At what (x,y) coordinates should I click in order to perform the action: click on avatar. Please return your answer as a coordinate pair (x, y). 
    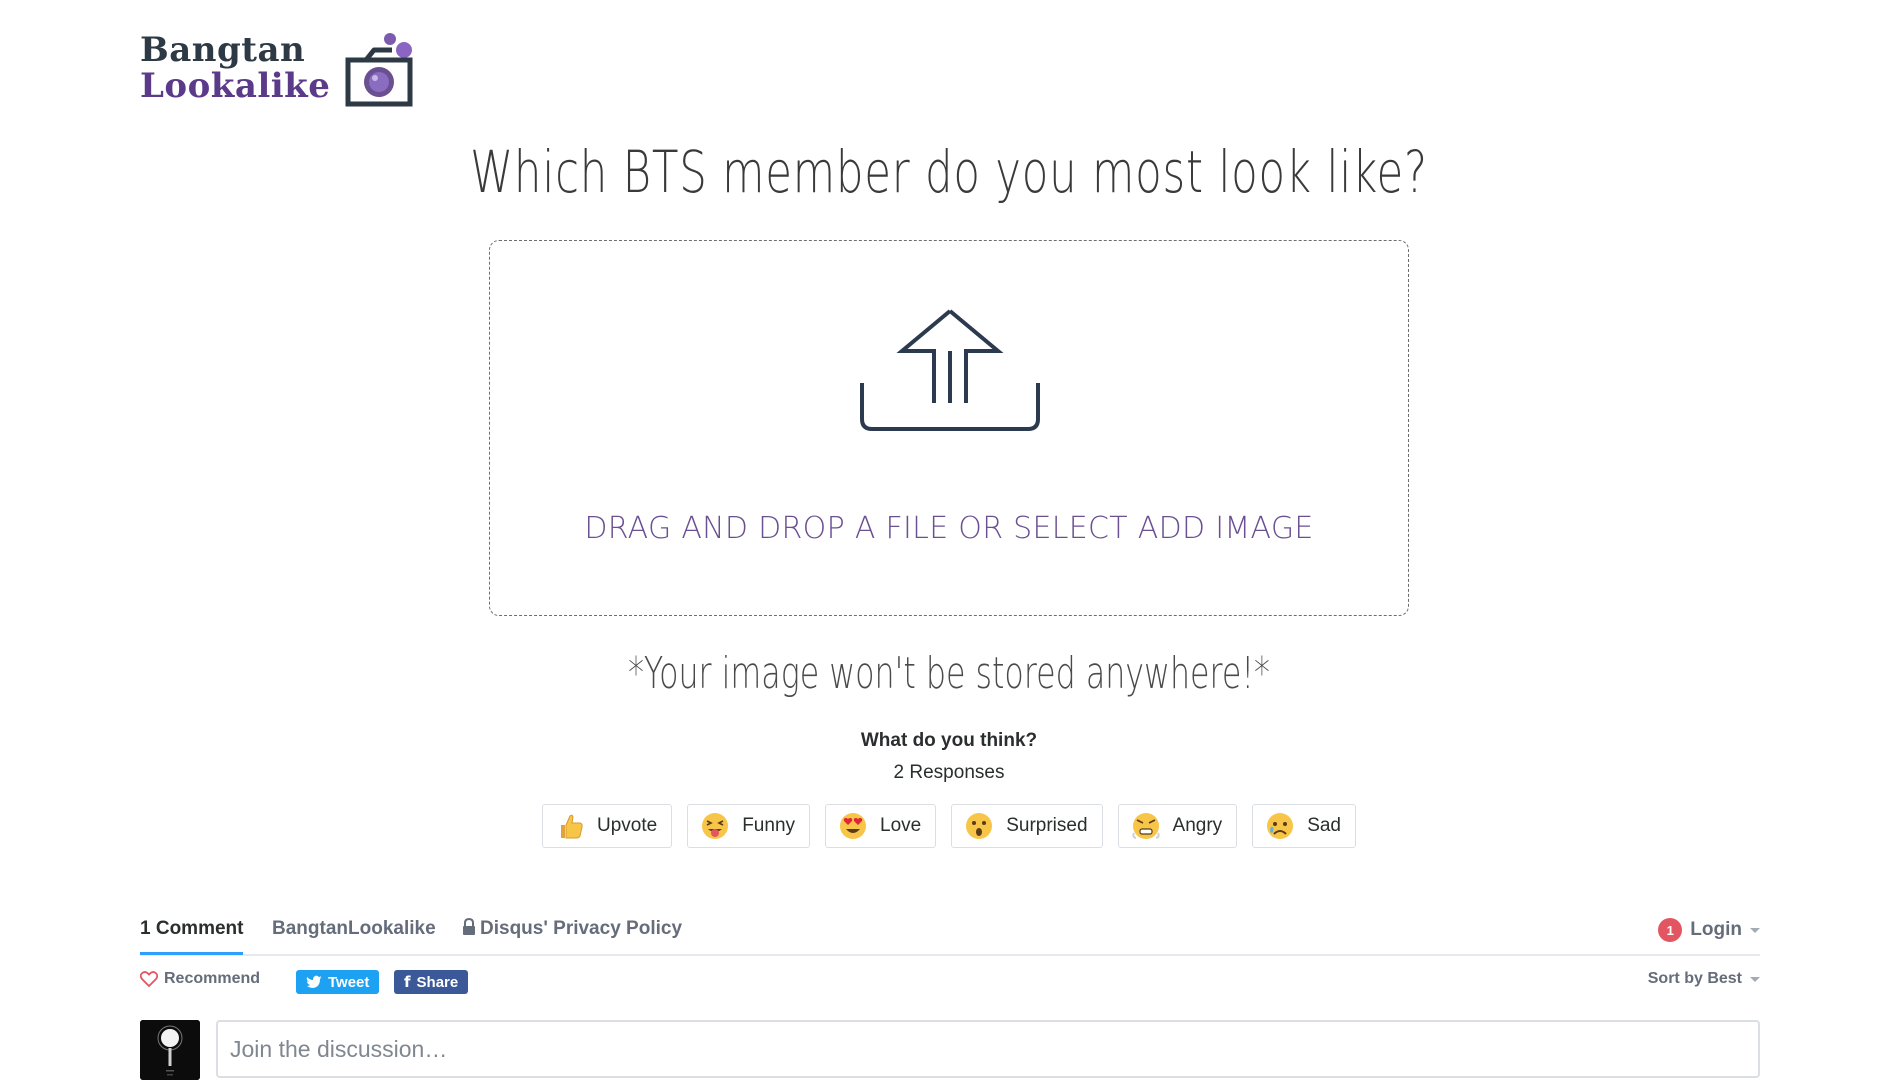
    Looking at the image, I should click on (170, 1050).